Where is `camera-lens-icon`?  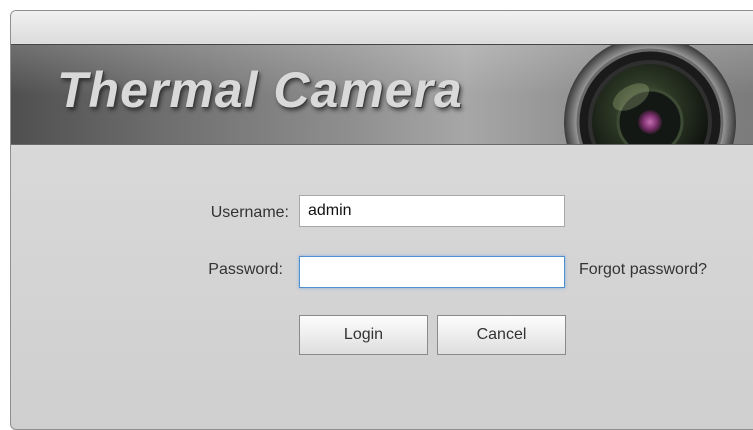
camera-lens-icon is located at coordinates (650, 94).